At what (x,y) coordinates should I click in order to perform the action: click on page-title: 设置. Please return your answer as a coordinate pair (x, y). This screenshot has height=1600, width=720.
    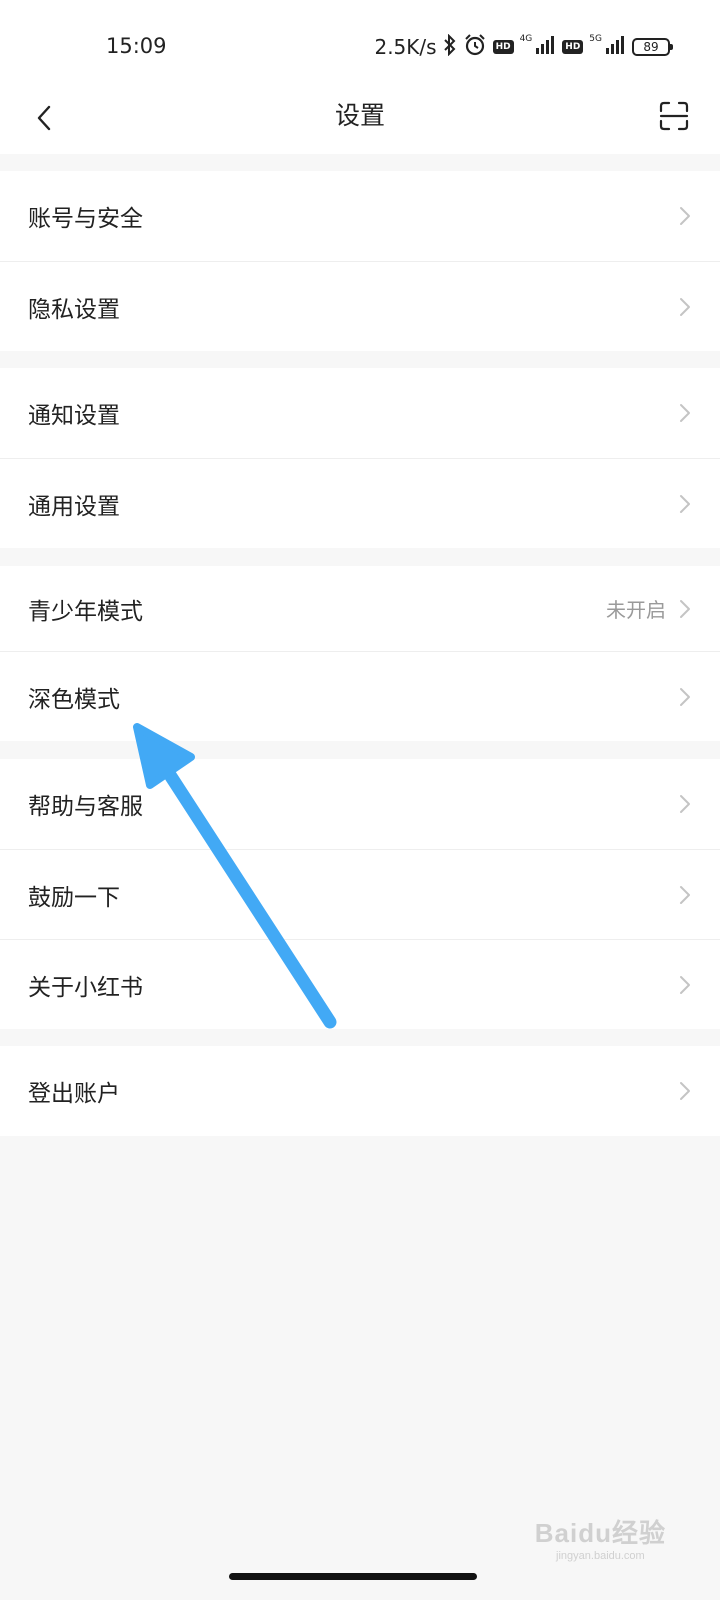
    Looking at the image, I should click on (359, 115).